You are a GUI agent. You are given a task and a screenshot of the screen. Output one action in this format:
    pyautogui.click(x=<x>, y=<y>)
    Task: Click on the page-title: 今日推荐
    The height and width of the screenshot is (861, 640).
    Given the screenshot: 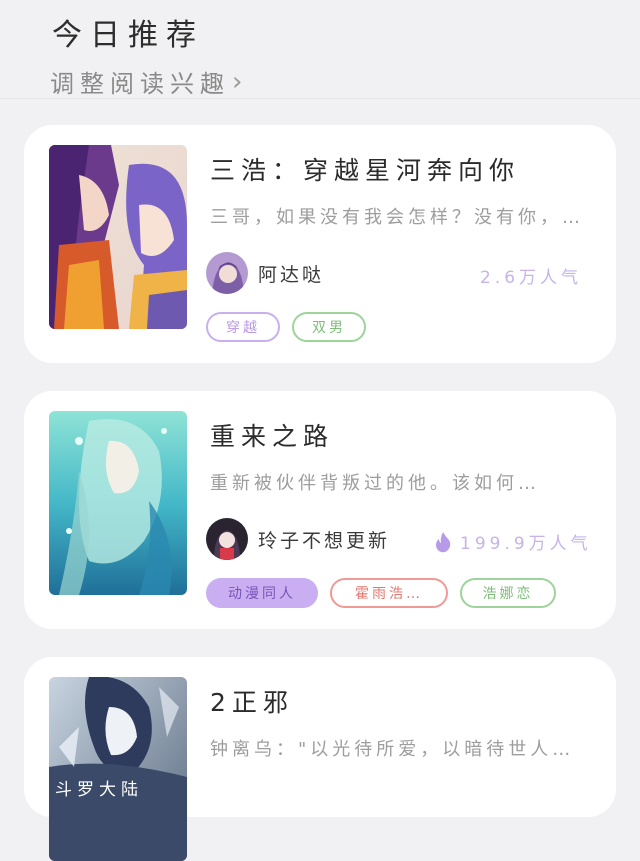 What is the action you would take?
    pyautogui.click(x=128, y=35)
    